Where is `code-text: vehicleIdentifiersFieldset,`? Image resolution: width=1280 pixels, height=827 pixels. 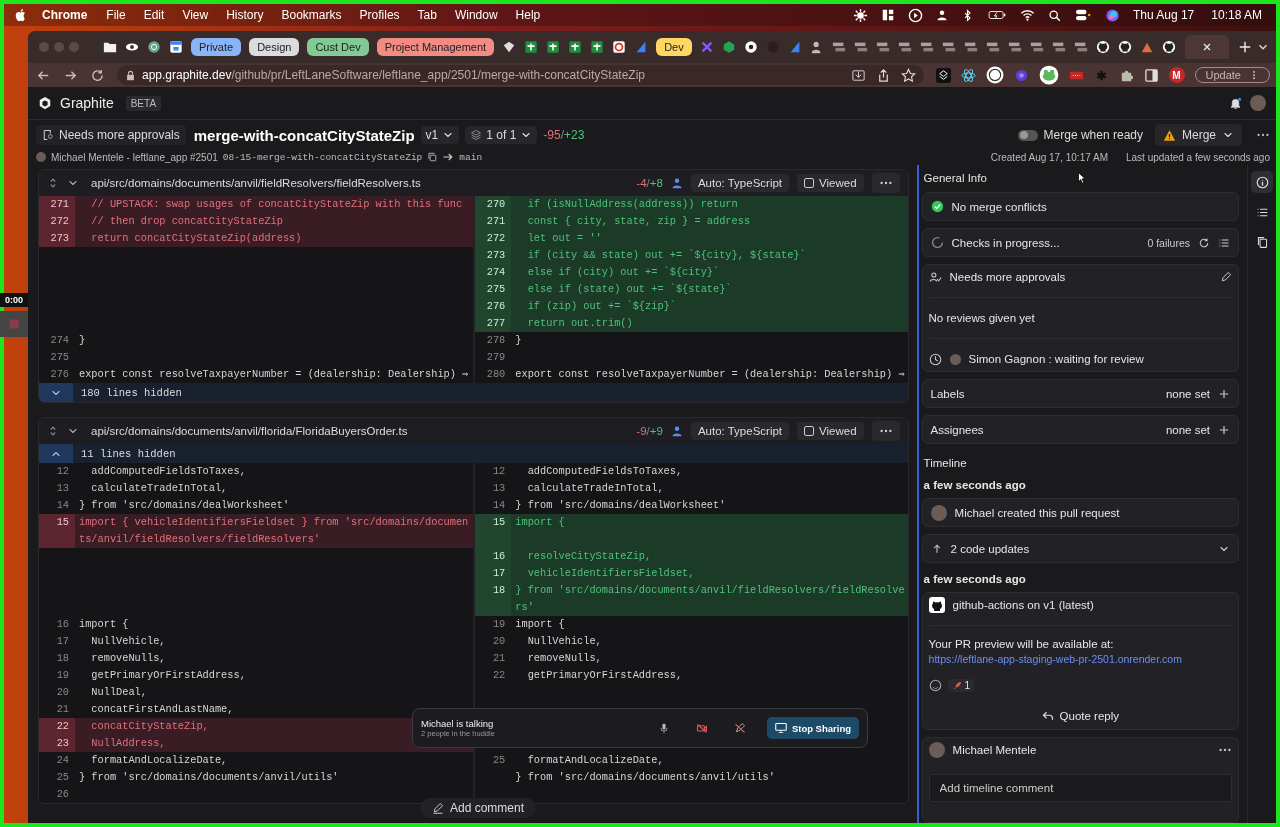
code-text: vehicleIdentifiersFieldset, is located at coordinates (610, 573).